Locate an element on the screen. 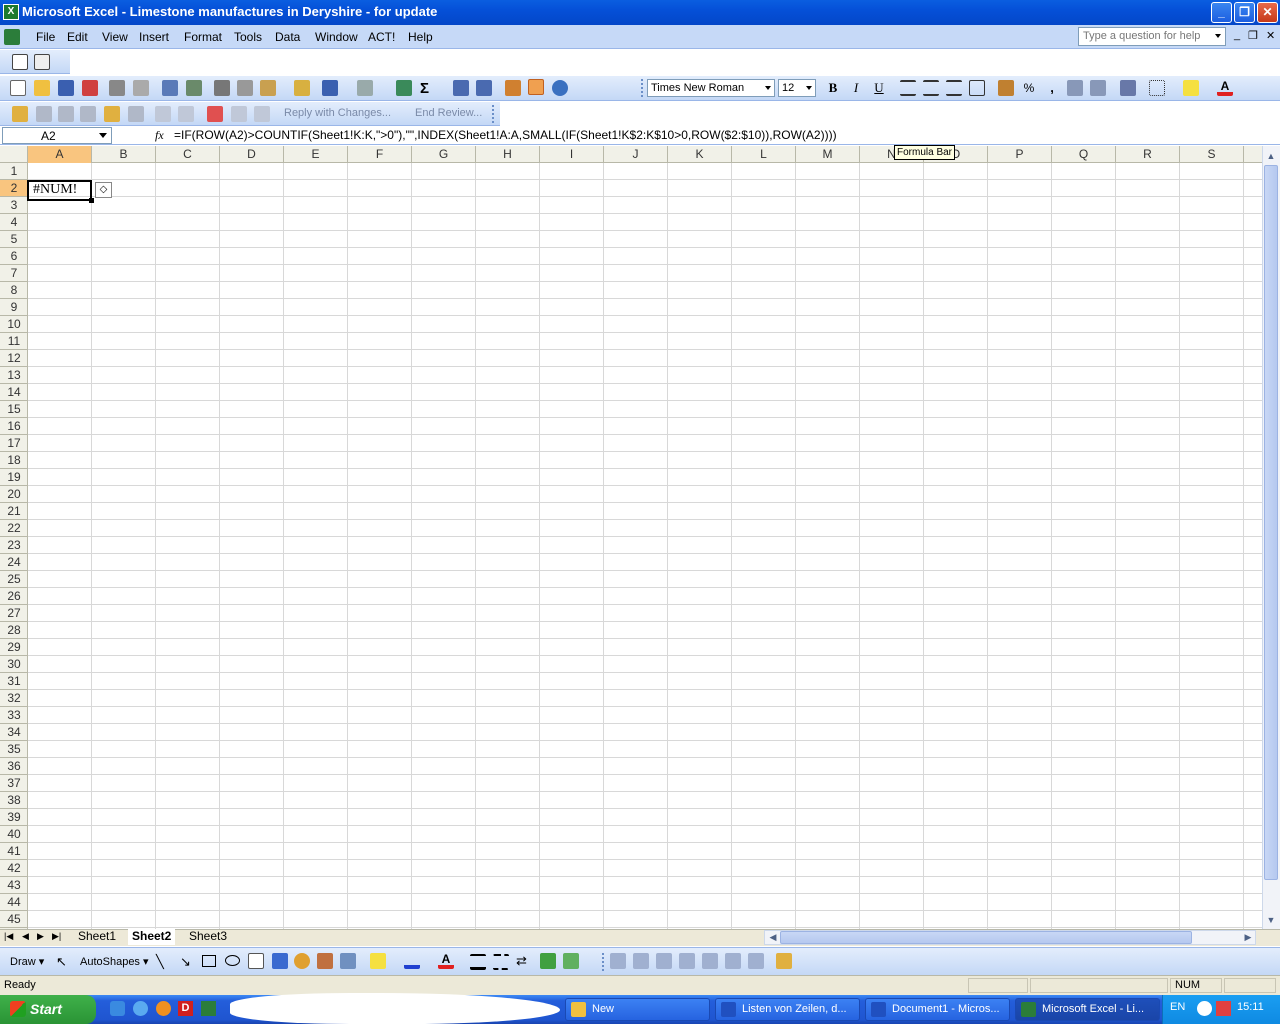 Image resolution: width=1280 pixels, height=1024 pixels. arrow-style-icon: ⇄ is located at coordinates (521, 961).